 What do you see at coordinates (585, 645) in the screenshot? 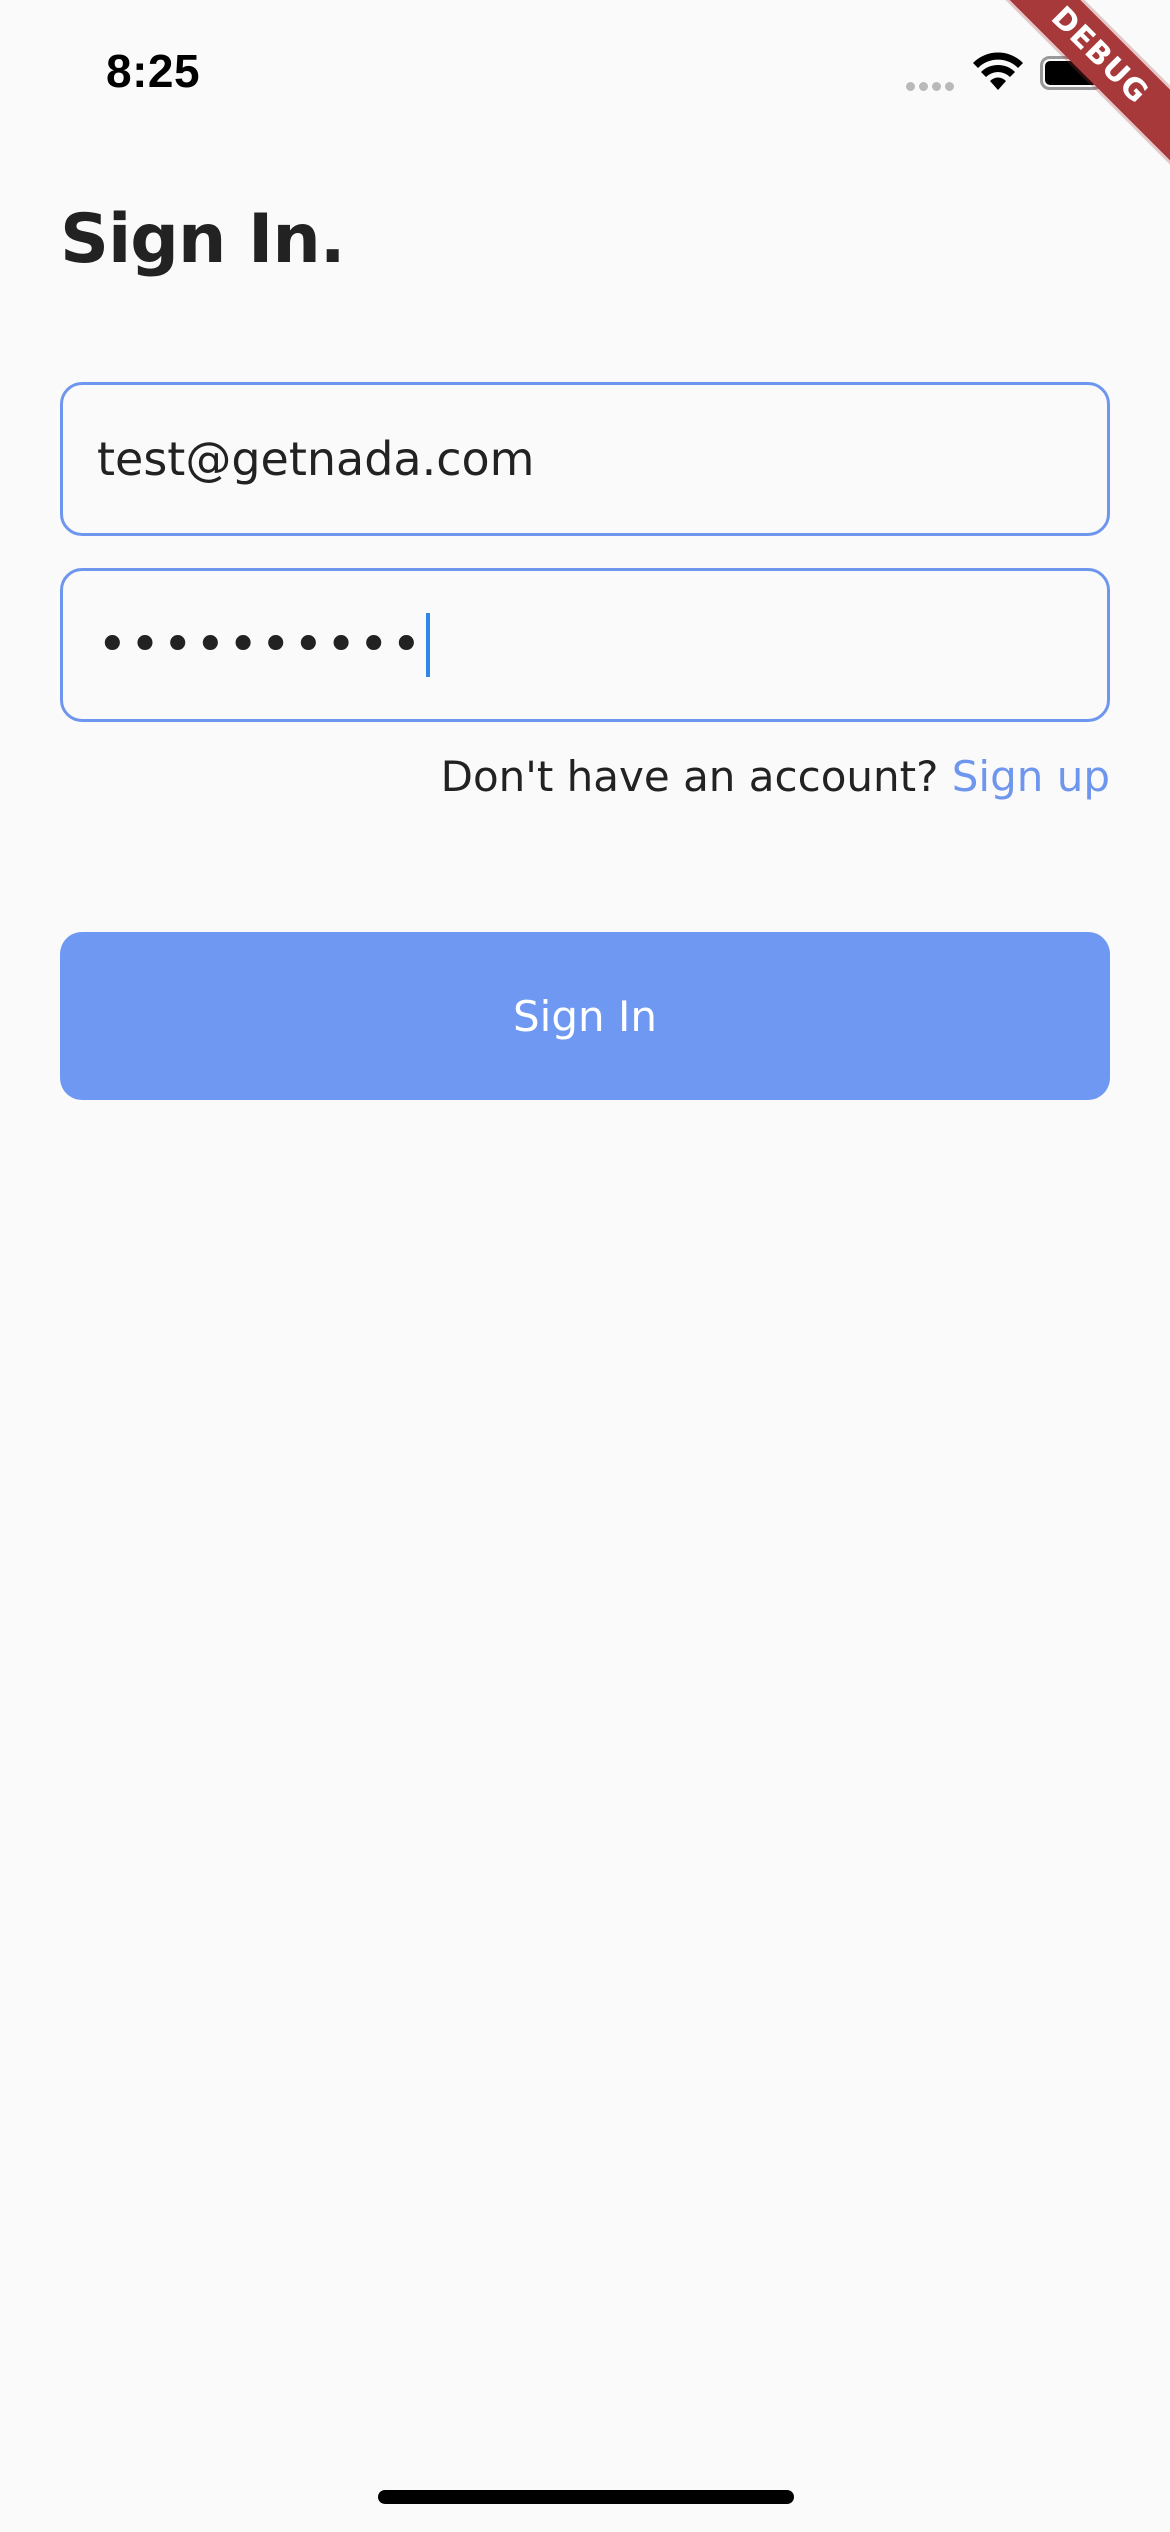
I see `password-field: ••••••••••` at bounding box center [585, 645].